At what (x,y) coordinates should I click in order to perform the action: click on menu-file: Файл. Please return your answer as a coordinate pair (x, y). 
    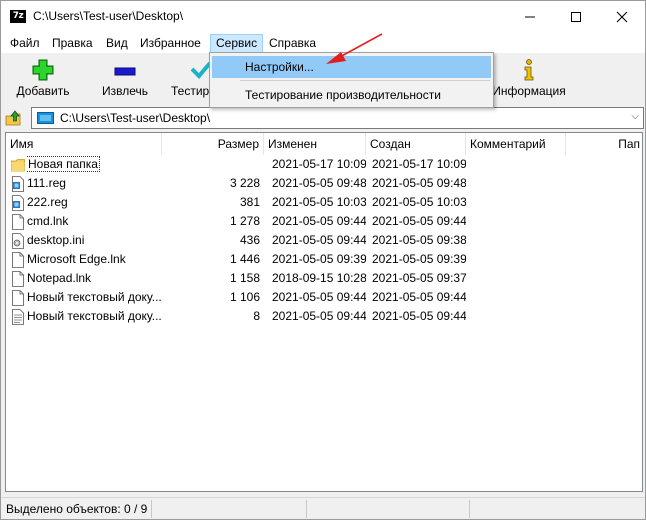
    Looking at the image, I should click on (25, 43).